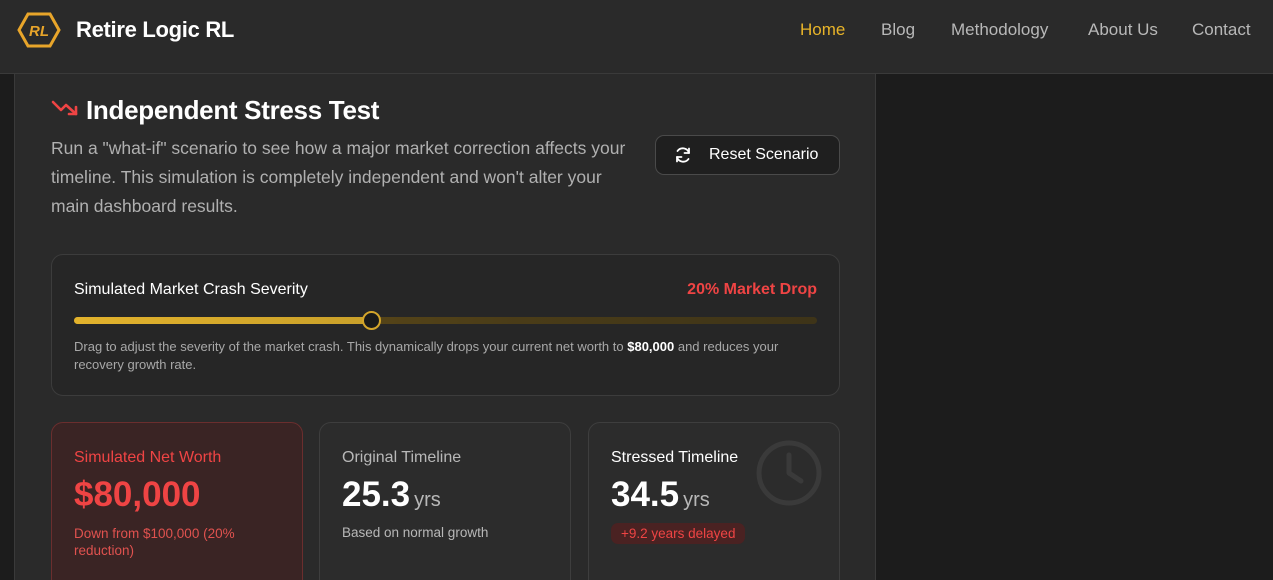  I want to click on refresh-icon, so click(683, 155).